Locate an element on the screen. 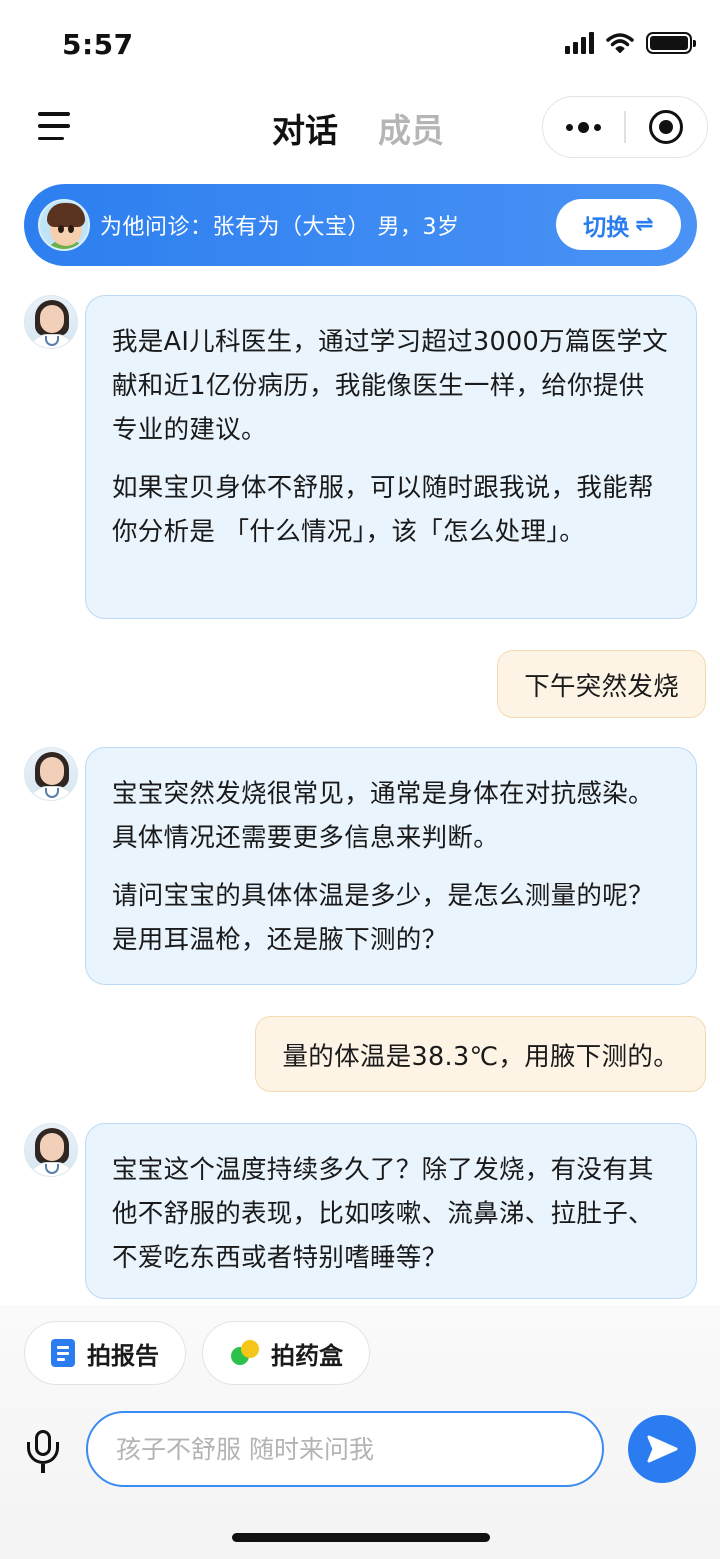 This screenshot has height=1559, width=720. switch-patient-button: 切换 ⇌ is located at coordinates (618, 224).